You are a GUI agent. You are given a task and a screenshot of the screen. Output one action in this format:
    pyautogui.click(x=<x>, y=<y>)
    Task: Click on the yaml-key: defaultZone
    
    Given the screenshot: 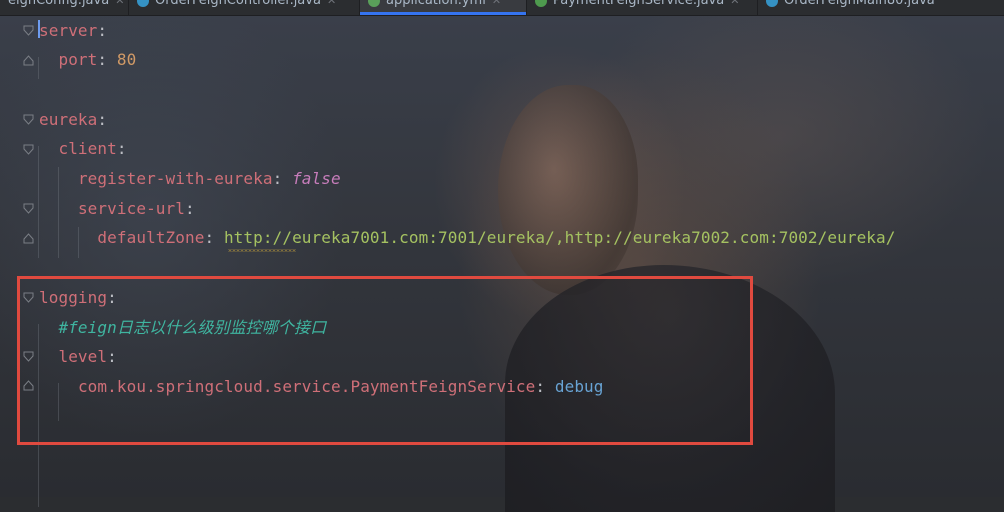 What is the action you would take?
    pyautogui.click(x=151, y=237)
    